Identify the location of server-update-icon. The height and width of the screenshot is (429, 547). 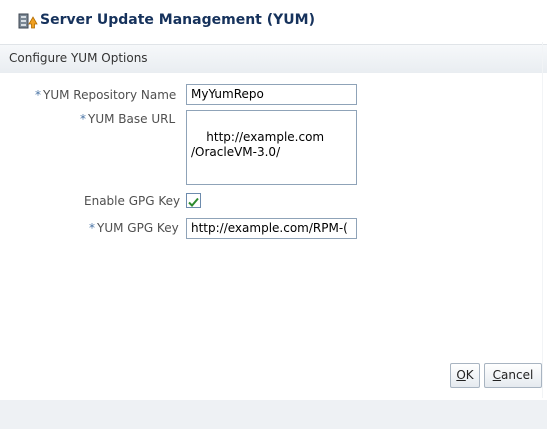
(28, 21).